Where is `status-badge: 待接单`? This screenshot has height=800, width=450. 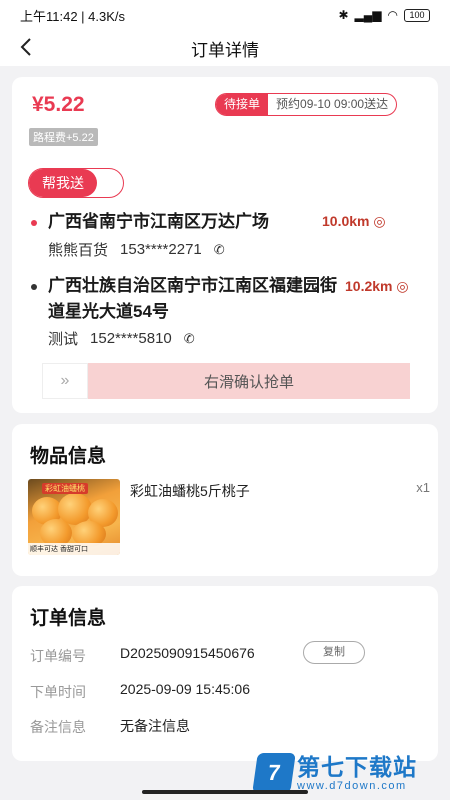 status-badge: 待接单 is located at coordinates (242, 104).